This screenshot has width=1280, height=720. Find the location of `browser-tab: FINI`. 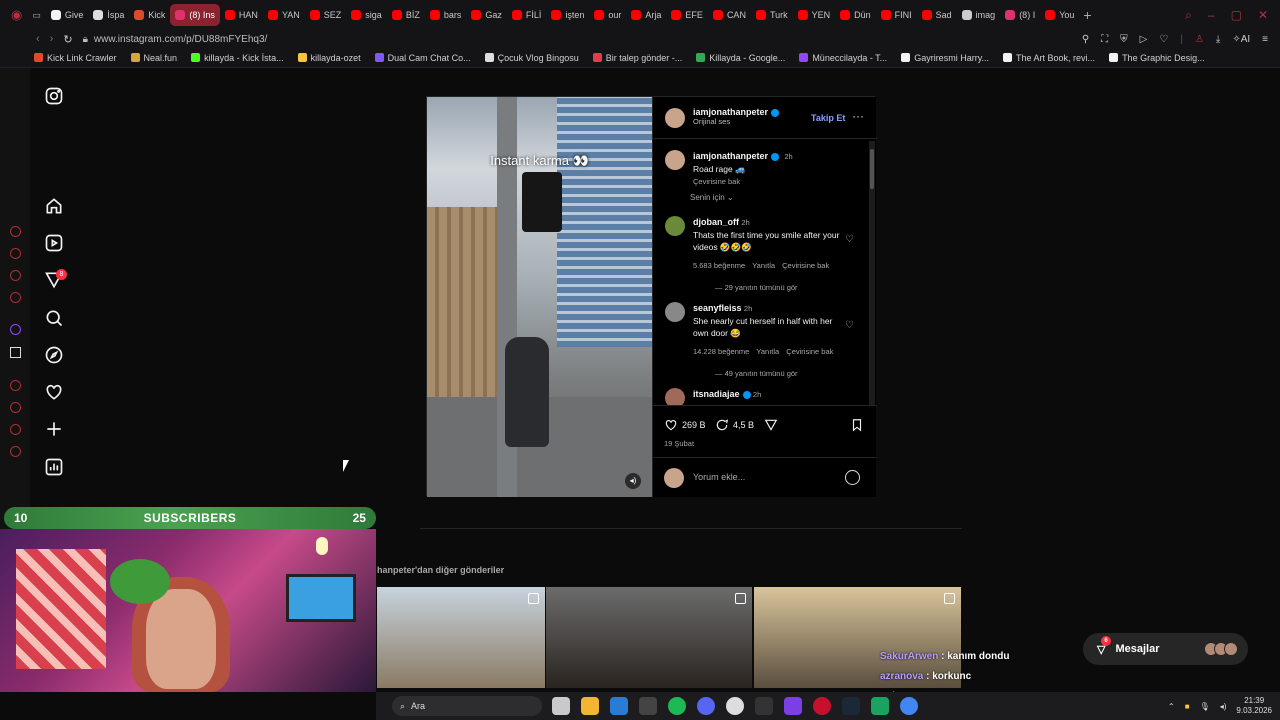

browser-tab: FINI is located at coordinates (896, 15).